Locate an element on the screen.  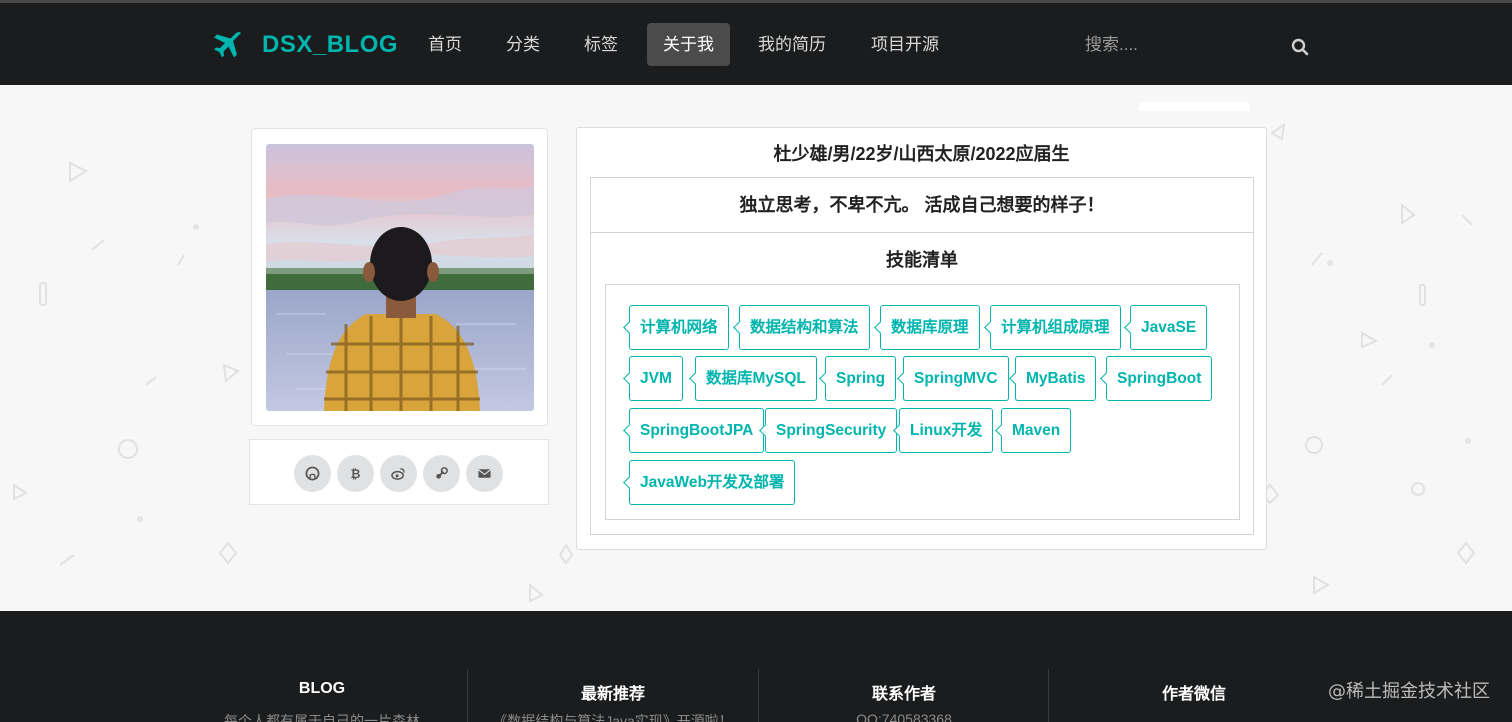
skill-tag: SpringMVC is located at coordinates (956, 378).